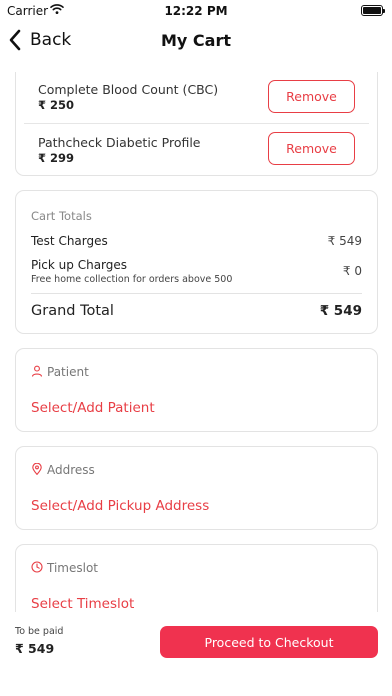  What do you see at coordinates (93, 408) in the screenshot?
I see `select-patient-link: Select/Add Patient` at bounding box center [93, 408].